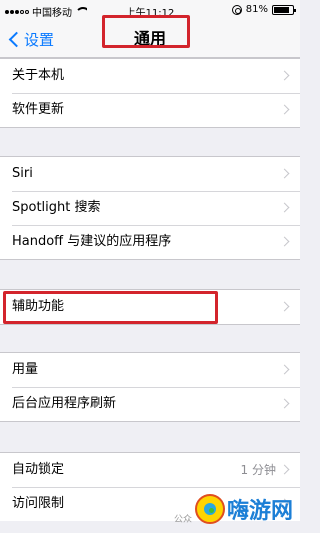 Image resolution: width=320 pixels, height=533 pixels. I want to click on row-label: Handoff 与建议的应用程序, so click(92, 241).